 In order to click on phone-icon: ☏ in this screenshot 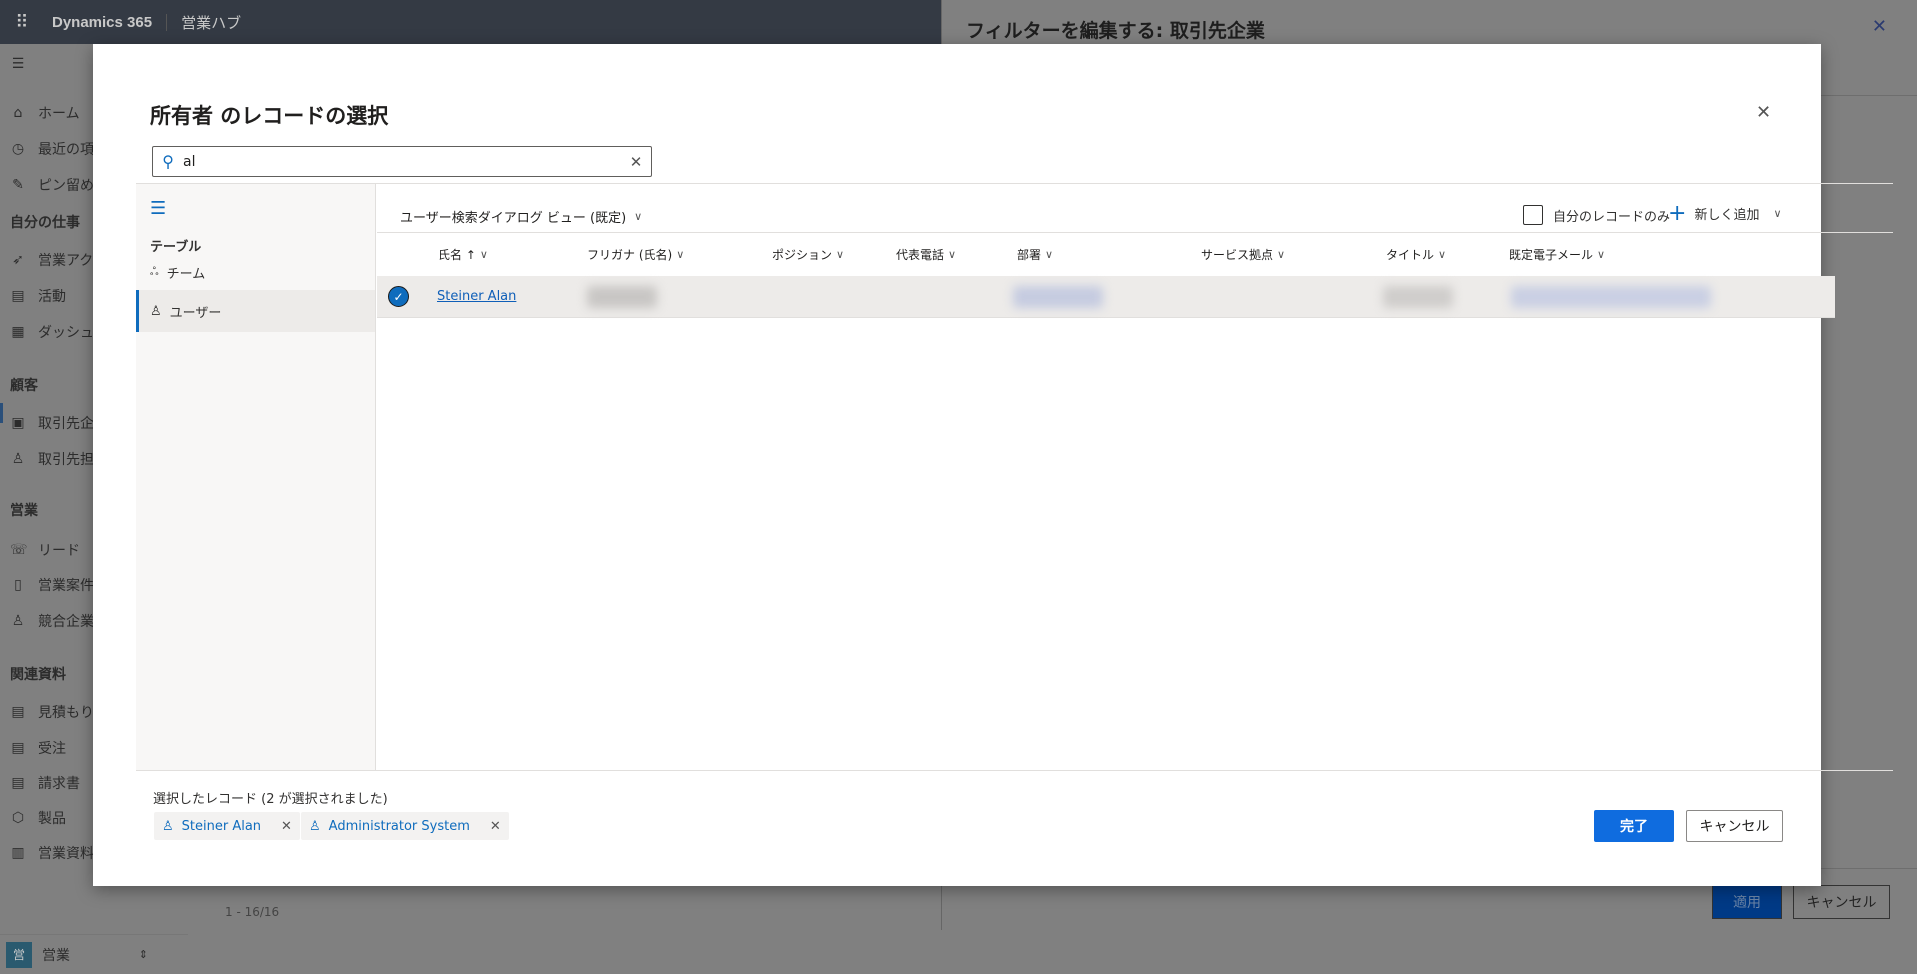, I will do `click(19, 550)`.